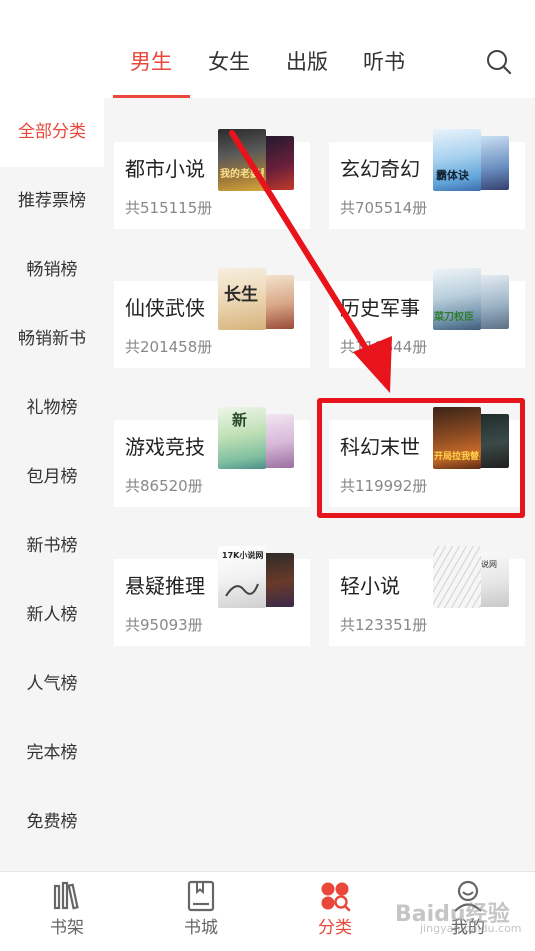 The image size is (535, 951). Describe the element at coordinates (52, 201) in the screenshot. I see `sidebar-item-recommend-votes: 推荐票榜` at that location.